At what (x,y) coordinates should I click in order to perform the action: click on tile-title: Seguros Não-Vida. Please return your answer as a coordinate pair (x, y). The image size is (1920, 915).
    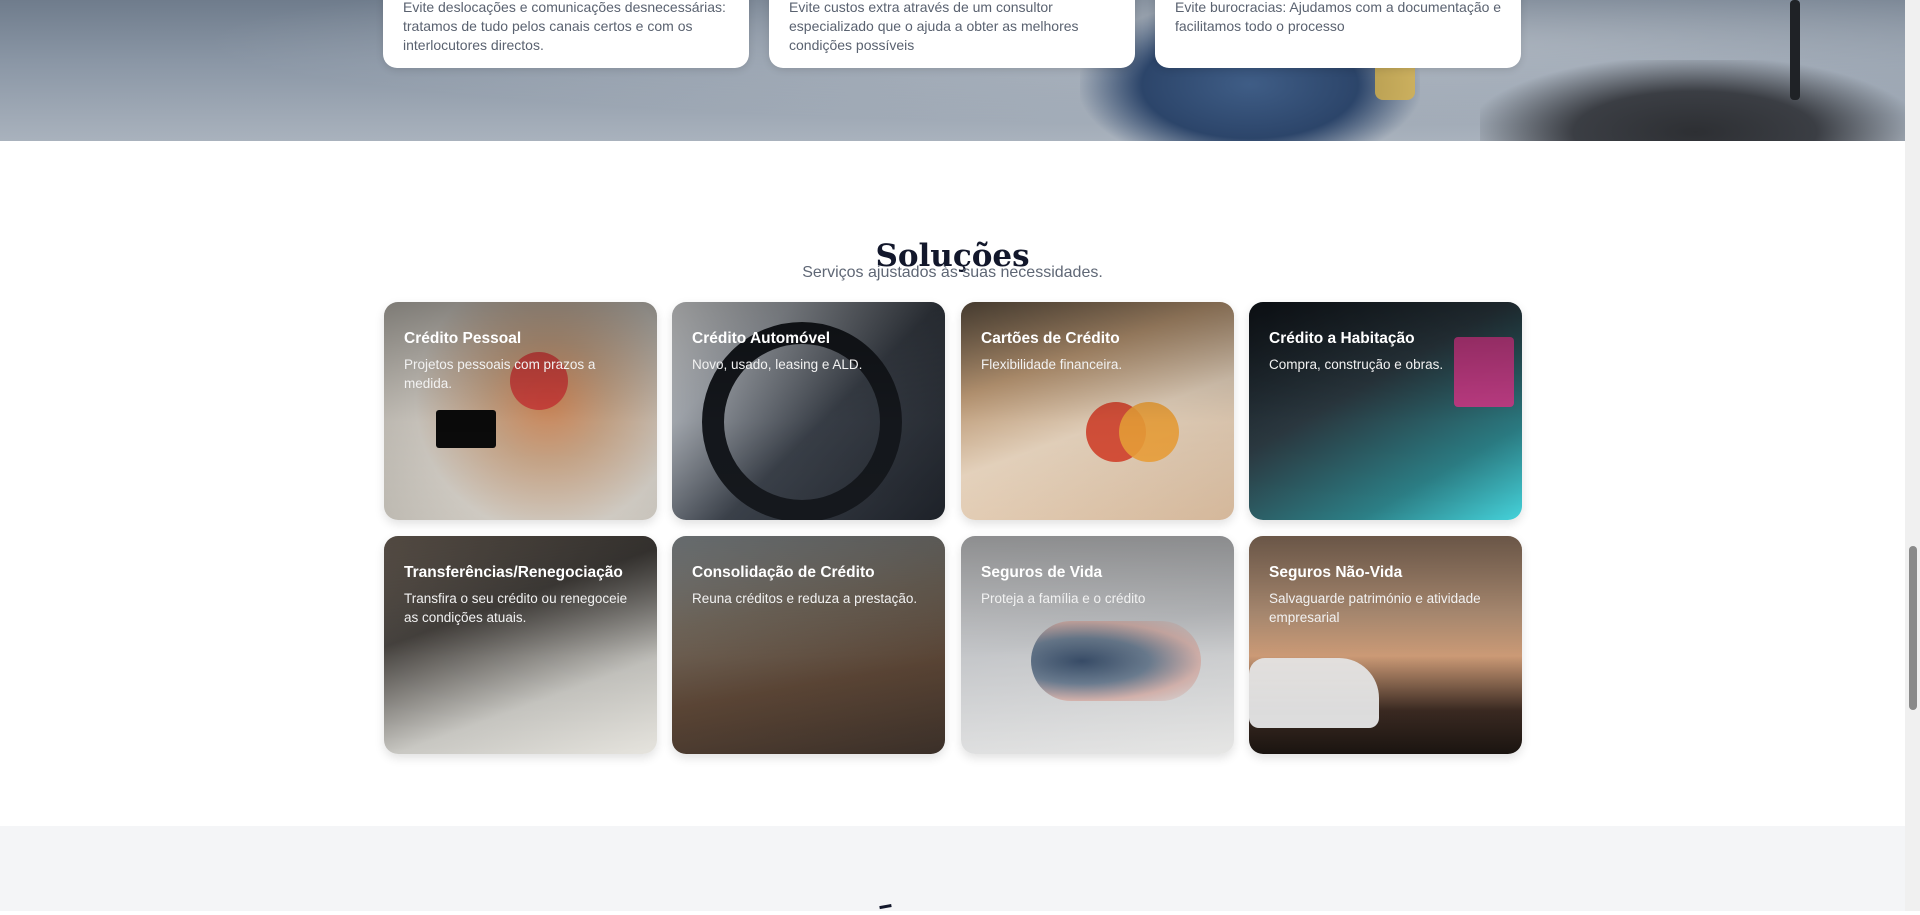
    Looking at the image, I should click on (1336, 572).